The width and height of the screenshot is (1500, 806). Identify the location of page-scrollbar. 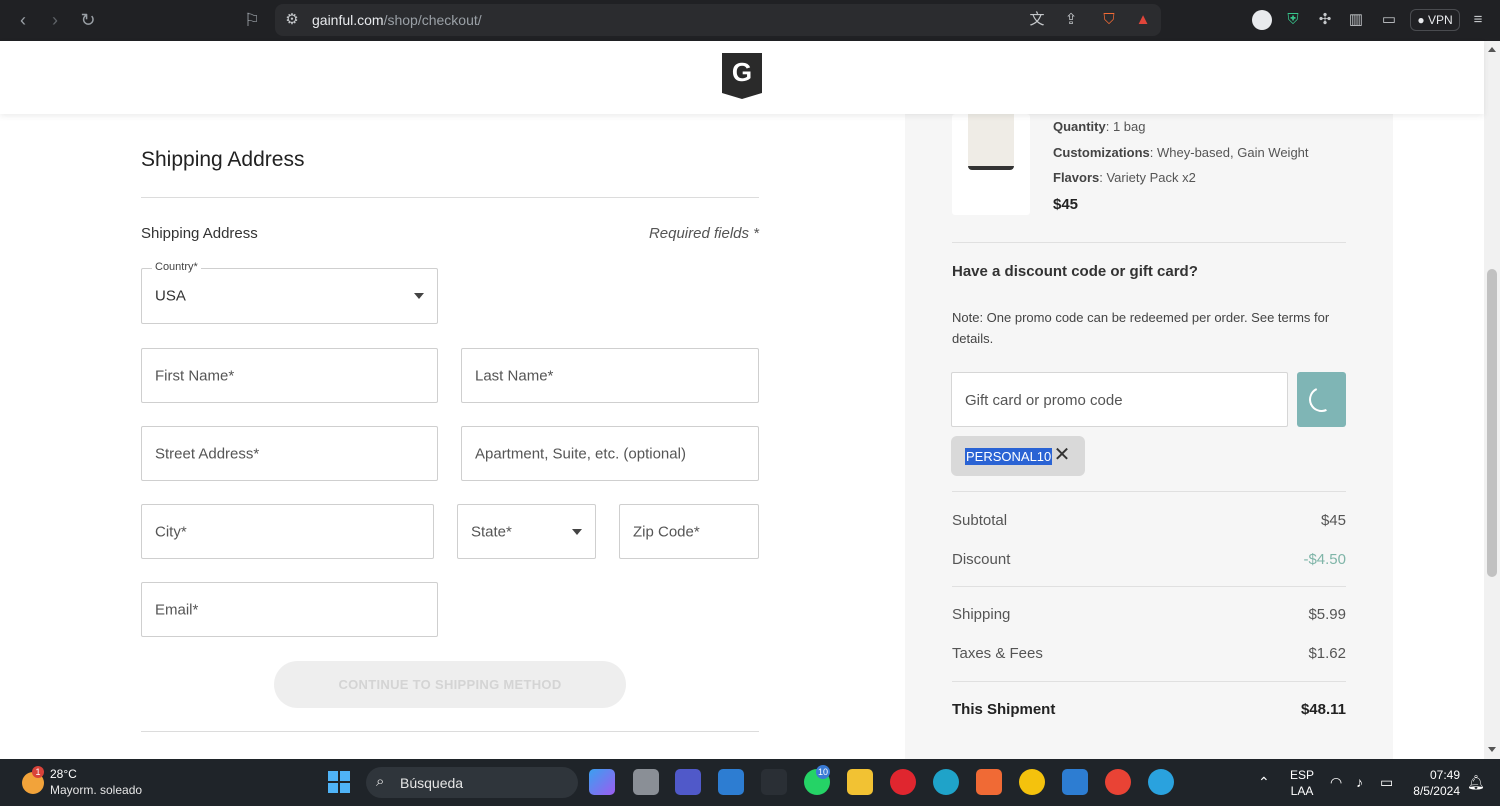
(1492, 400).